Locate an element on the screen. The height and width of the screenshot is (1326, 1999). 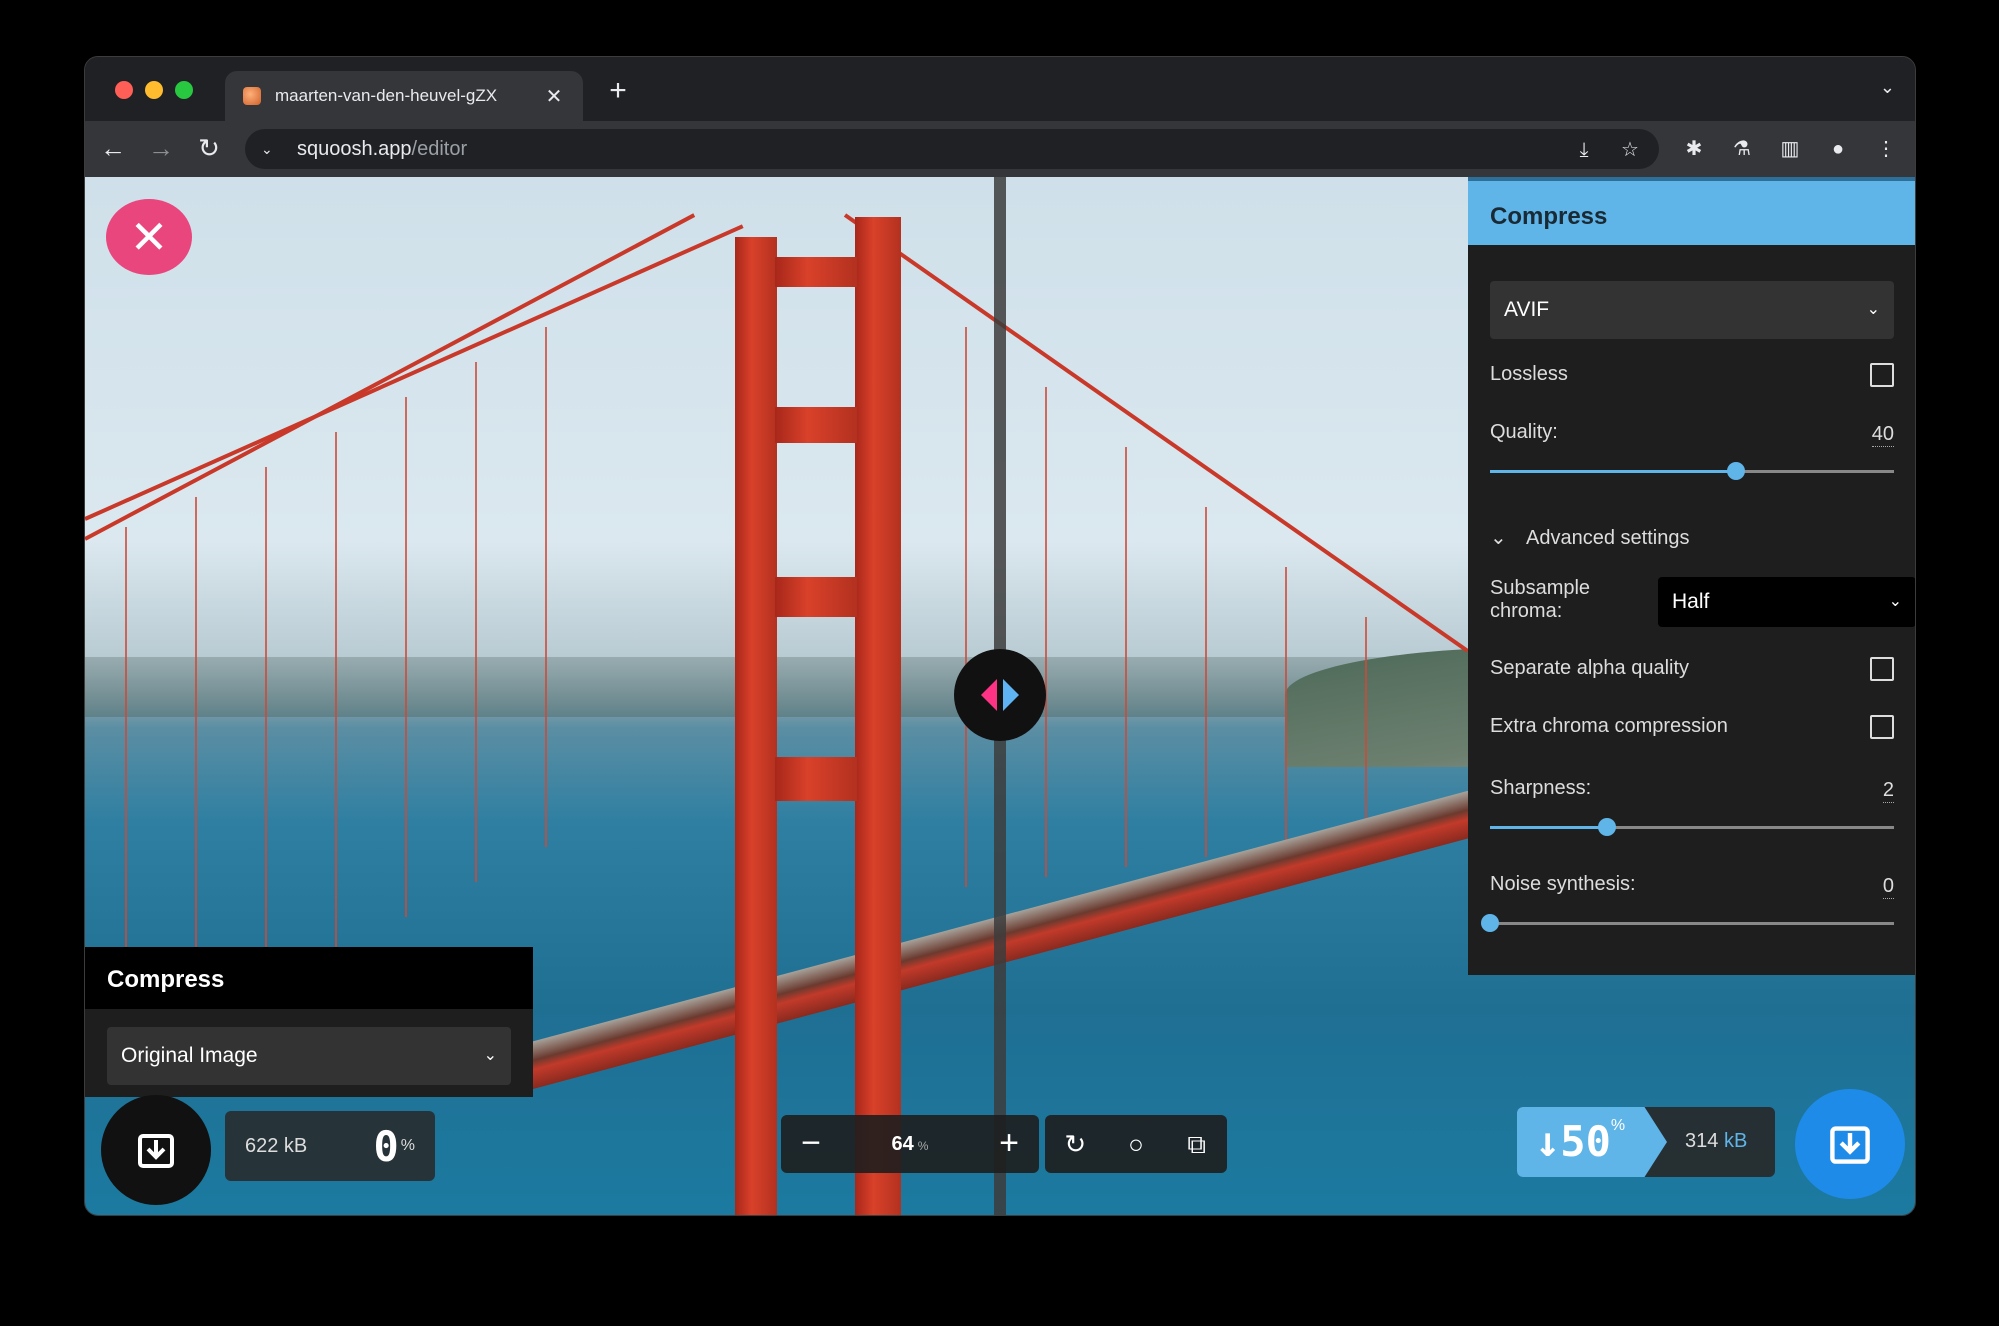
install-app-icon: ⤓ is located at coordinates (1584, 150).